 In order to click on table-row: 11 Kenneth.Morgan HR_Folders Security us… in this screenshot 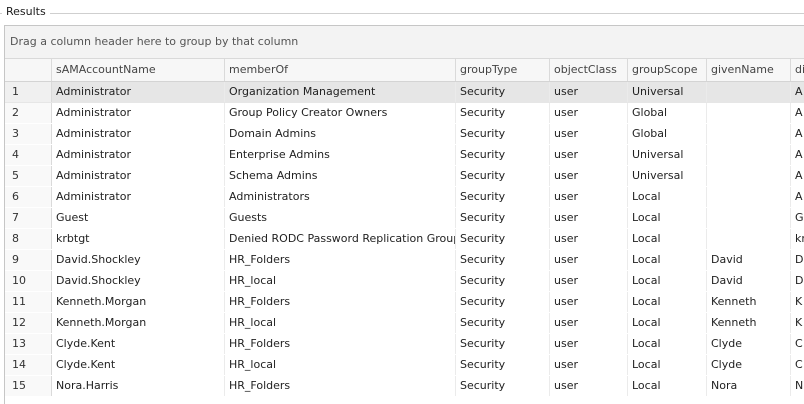, I will do `click(404, 303)`.